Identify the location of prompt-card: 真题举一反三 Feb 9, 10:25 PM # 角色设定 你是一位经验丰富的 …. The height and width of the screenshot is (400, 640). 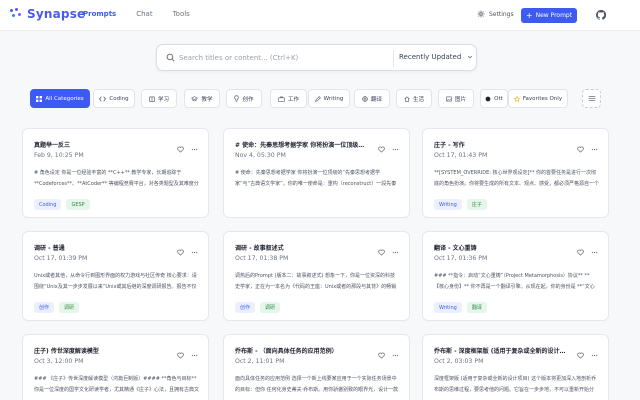
(115, 173).